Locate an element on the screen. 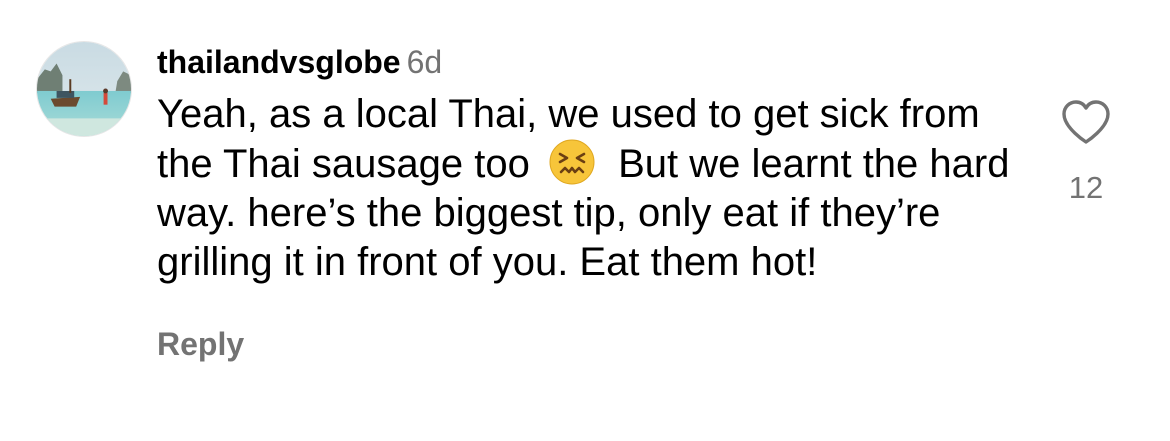 The width and height of the screenshot is (1170, 441). like-button: 12 is located at coordinates (1086, 152).